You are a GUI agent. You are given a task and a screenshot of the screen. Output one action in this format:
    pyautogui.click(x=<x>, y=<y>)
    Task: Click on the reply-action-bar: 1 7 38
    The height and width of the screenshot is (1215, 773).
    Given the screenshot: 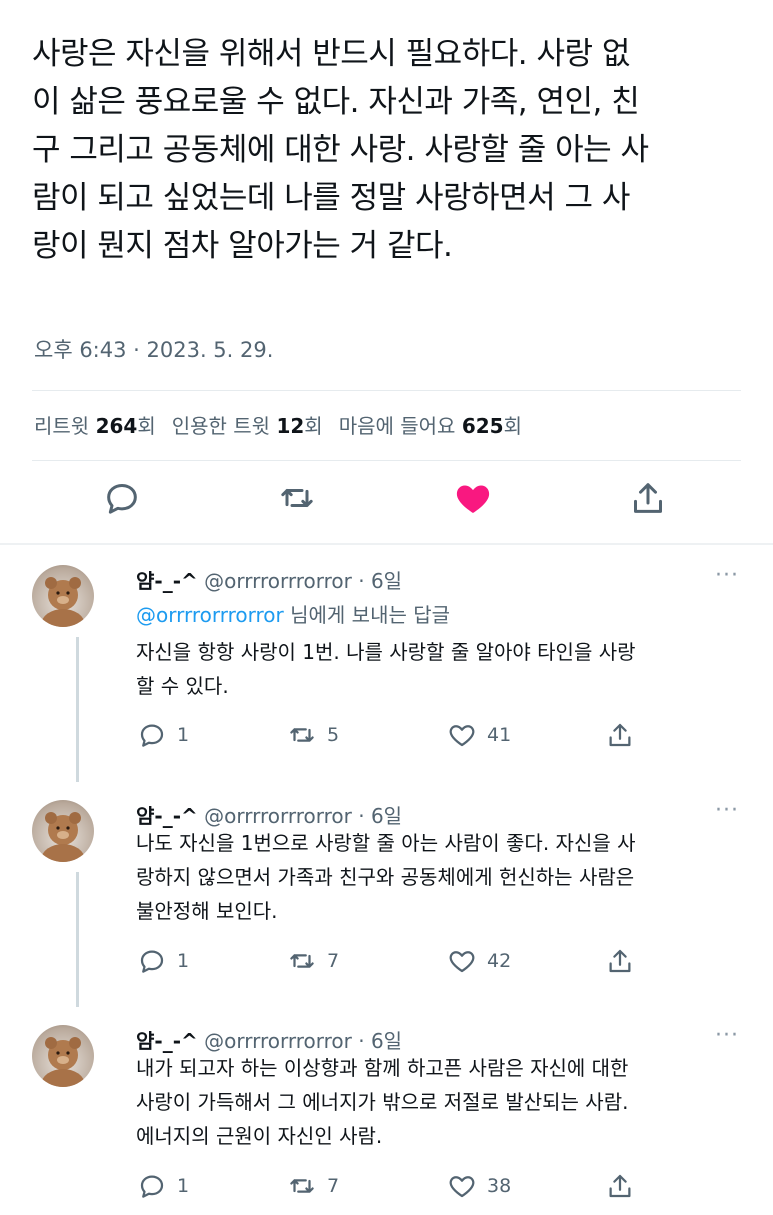 What is the action you would take?
    pyautogui.click(x=386, y=1188)
    